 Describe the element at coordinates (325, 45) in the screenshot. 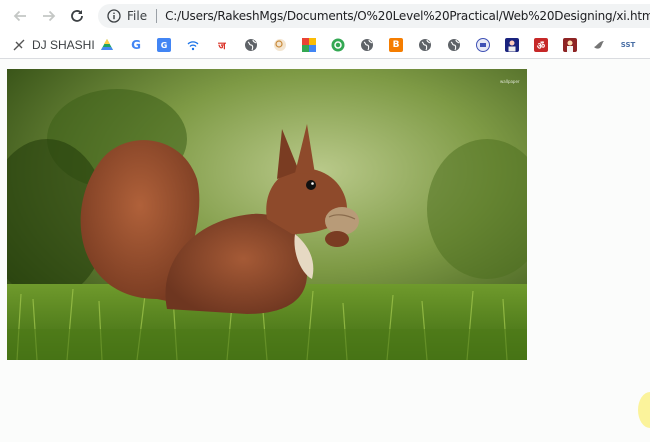

I see `bookmarks-bar: DJ SHASHI G G ज B ॐ SST` at that location.